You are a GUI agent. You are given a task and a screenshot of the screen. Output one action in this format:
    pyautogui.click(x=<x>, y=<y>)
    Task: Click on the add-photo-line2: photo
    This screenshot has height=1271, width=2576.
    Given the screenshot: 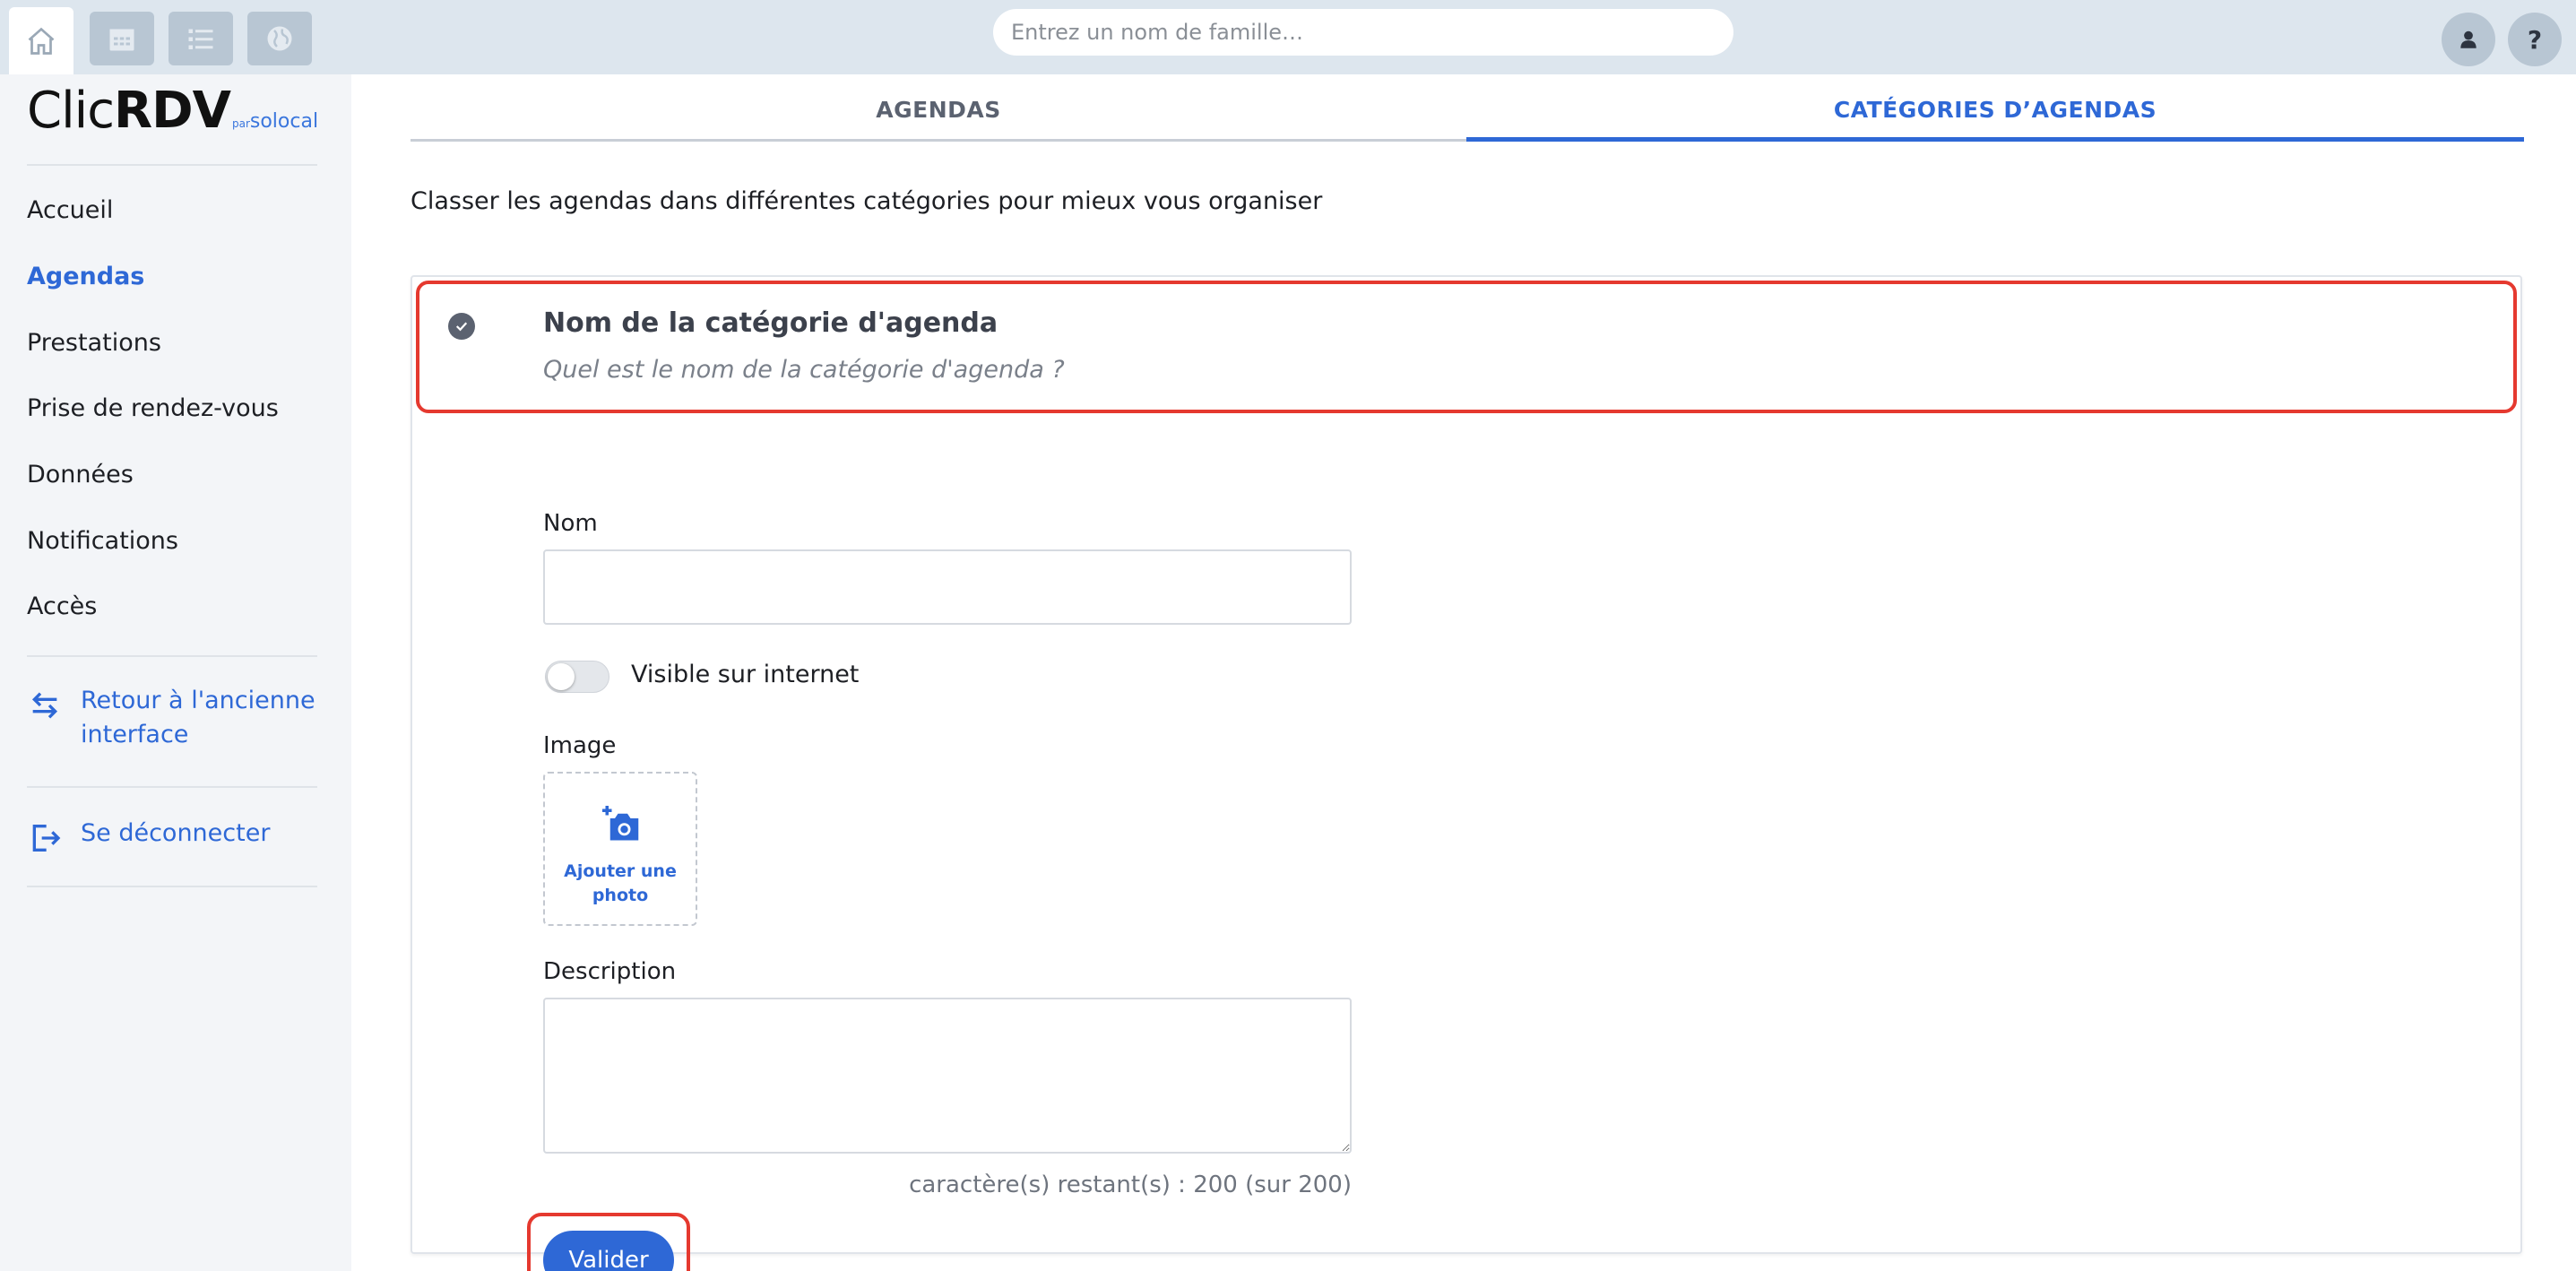 What is the action you would take?
    pyautogui.click(x=620, y=896)
    